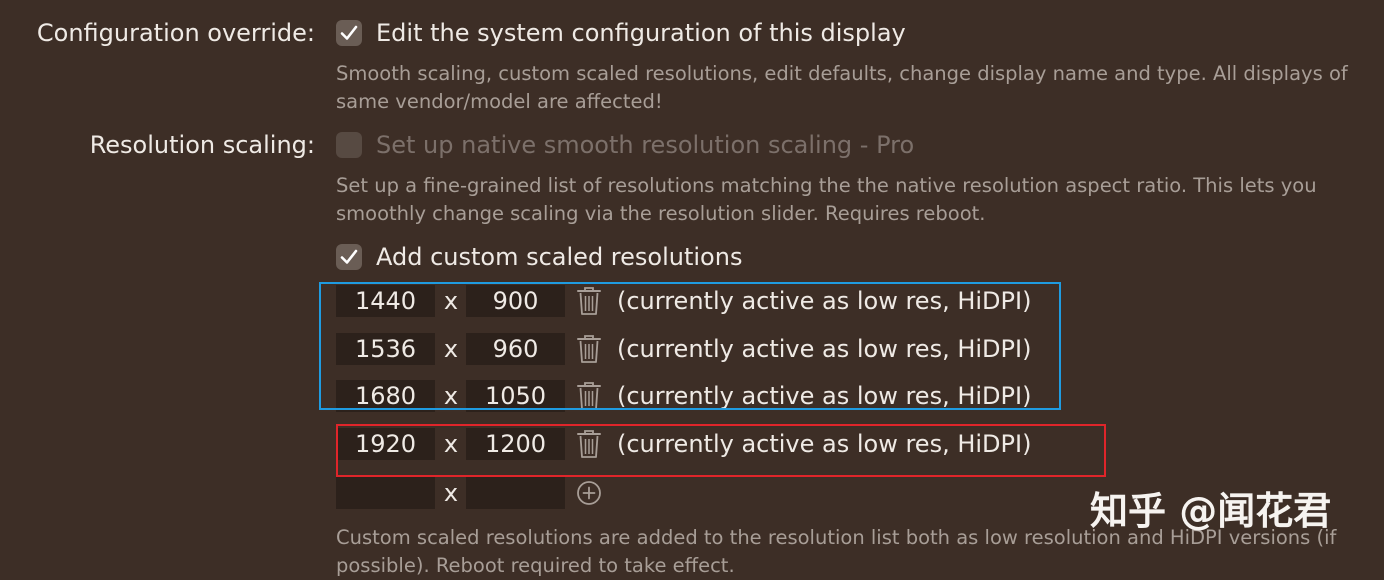 Image resolution: width=1384 pixels, height=580 pixels. I want to click on add-resolution-button, so click(589, 493).